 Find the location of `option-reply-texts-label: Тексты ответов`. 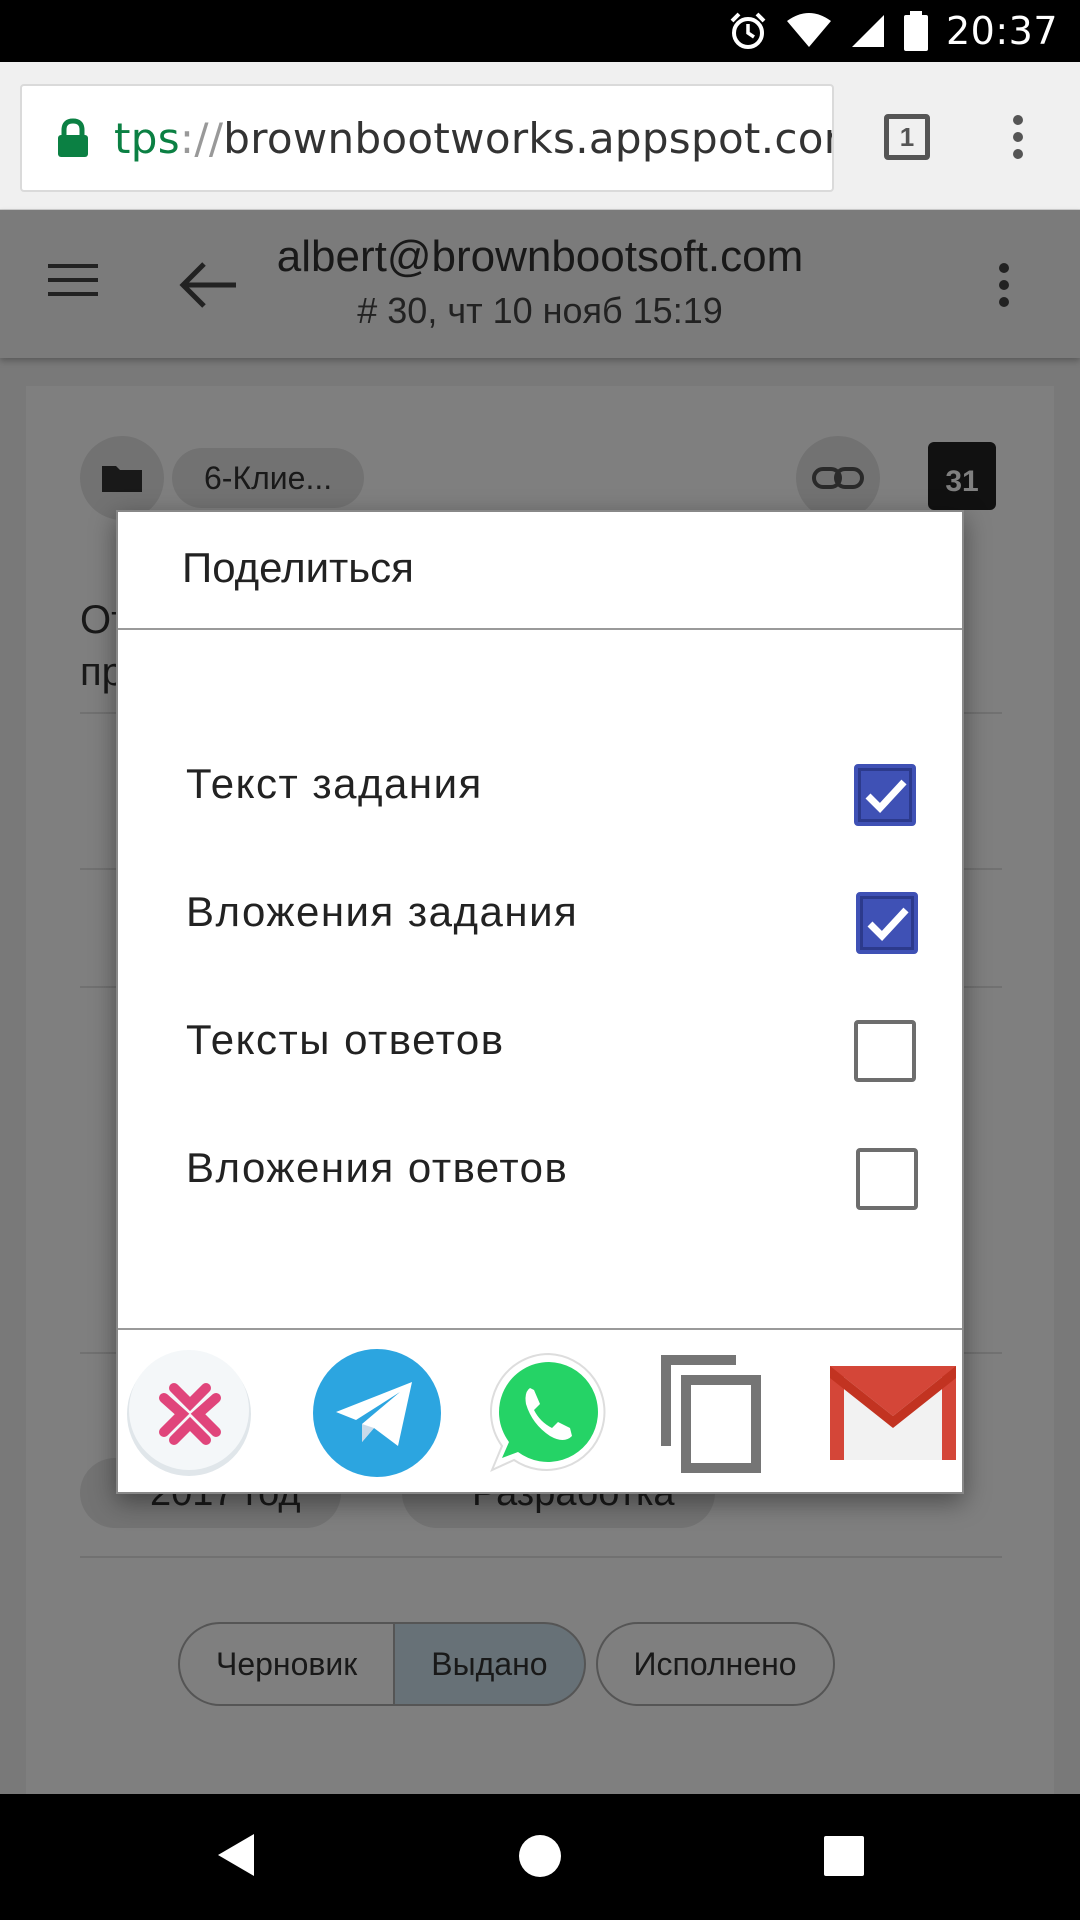

option-reply-texts-label: Тексты ответов is located at coordinates (345, 1039).